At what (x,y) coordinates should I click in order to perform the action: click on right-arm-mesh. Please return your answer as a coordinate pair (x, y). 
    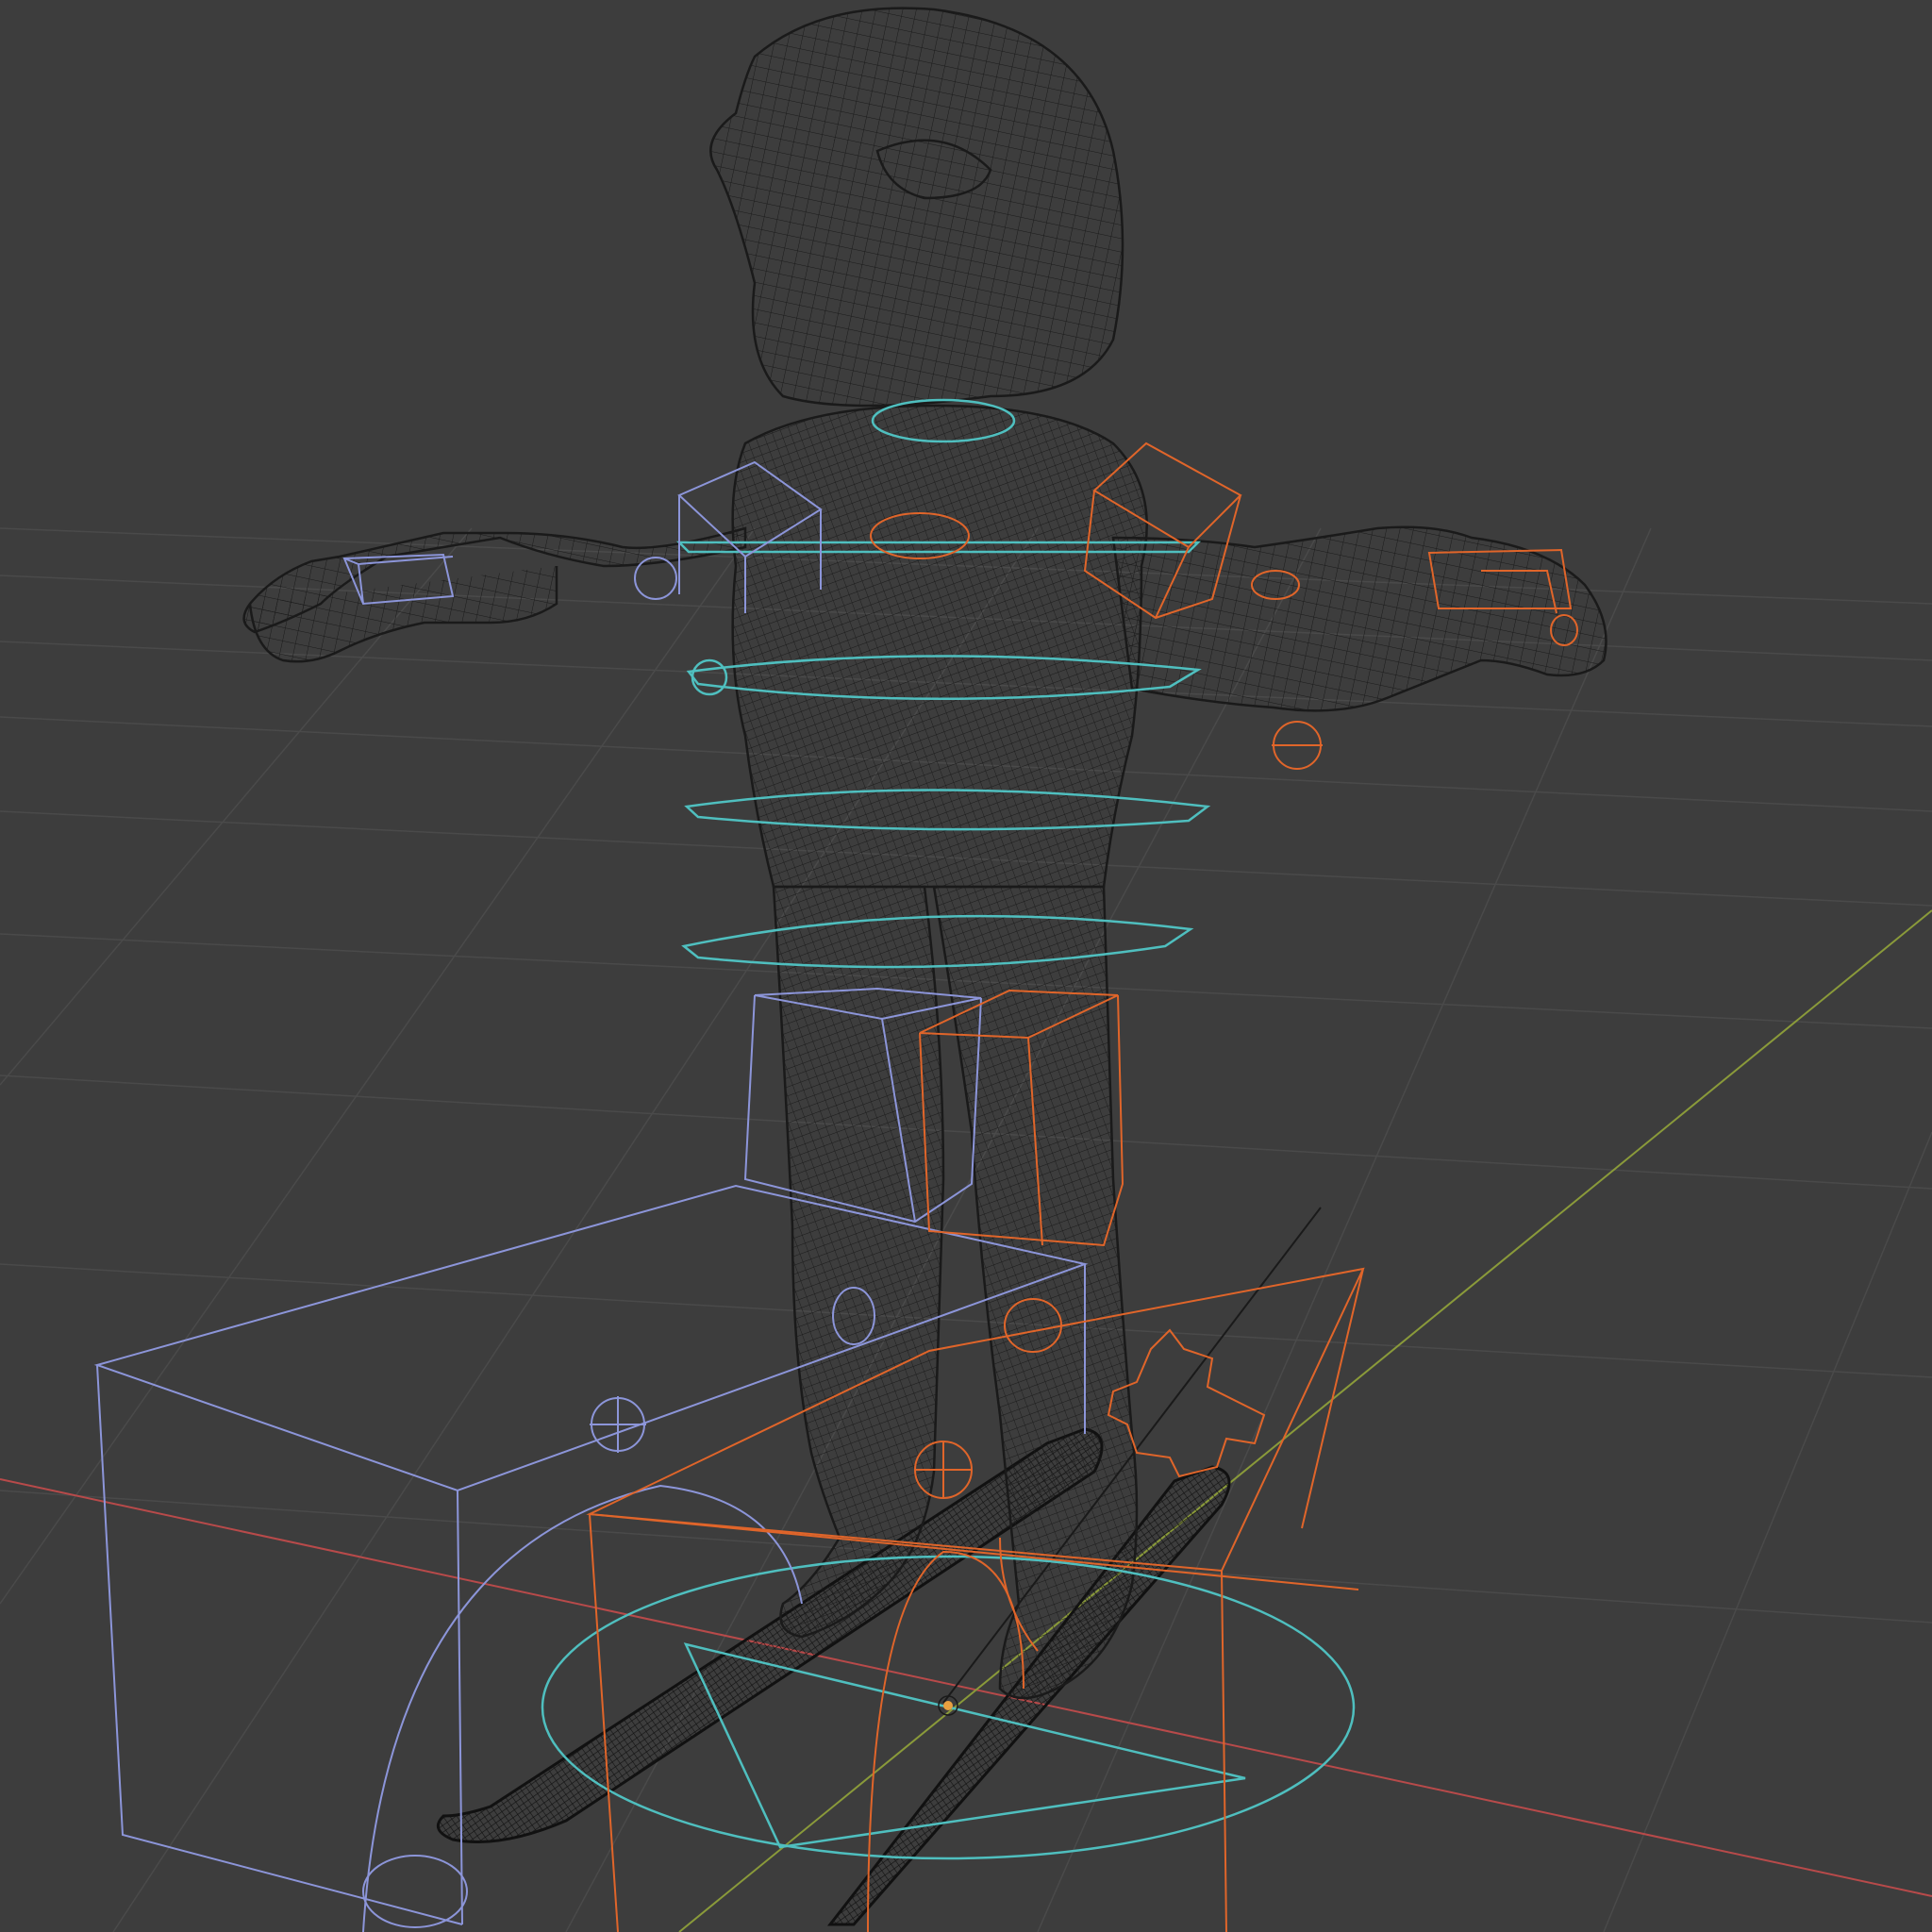
    Looking at the image, I should click on (1359, 618).